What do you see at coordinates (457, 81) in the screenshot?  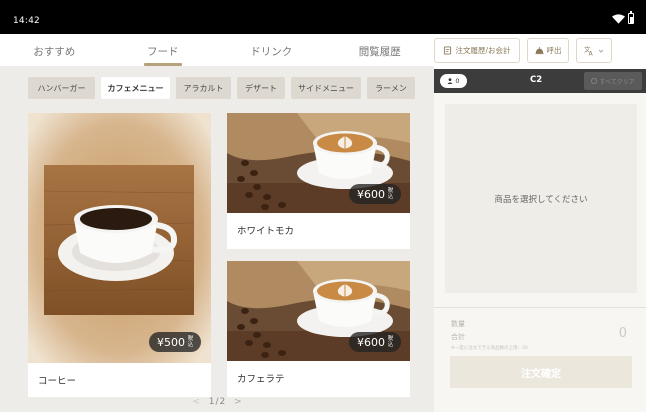 I see `people-count: 0` at bounding box center [457, 81].